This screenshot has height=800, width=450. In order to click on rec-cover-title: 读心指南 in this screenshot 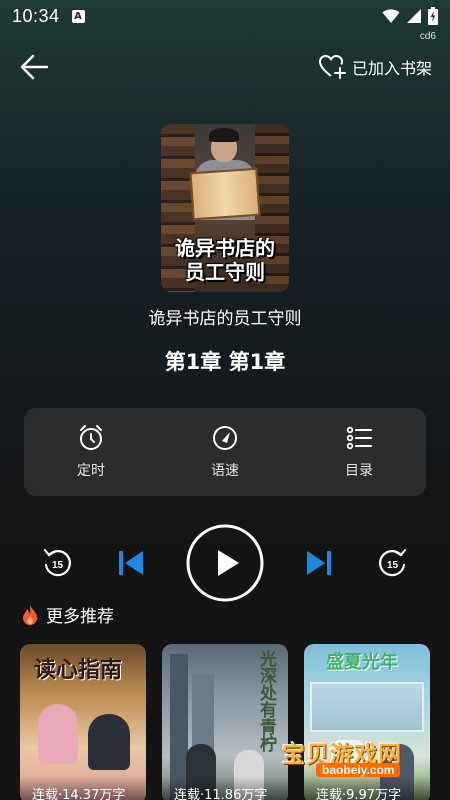, I will do `click(78, 670)`.